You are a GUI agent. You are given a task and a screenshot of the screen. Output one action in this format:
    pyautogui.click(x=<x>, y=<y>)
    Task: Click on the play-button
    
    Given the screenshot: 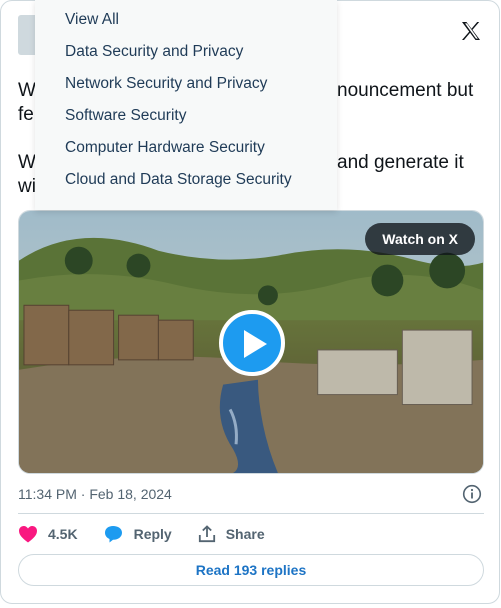 What is the action you would take?
    pyautogui.click(x=252, y=343)
    